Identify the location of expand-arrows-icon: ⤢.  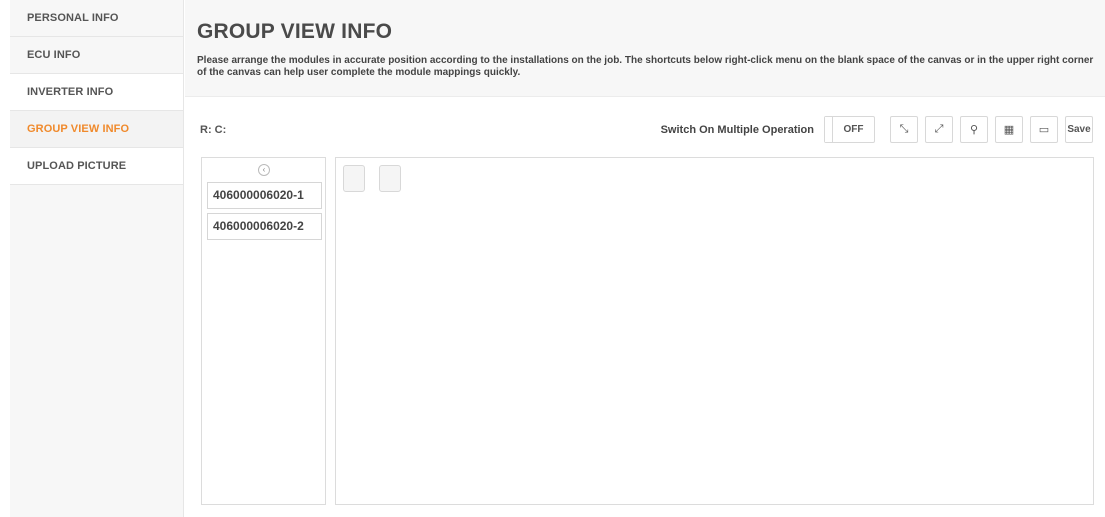
(939, 129).